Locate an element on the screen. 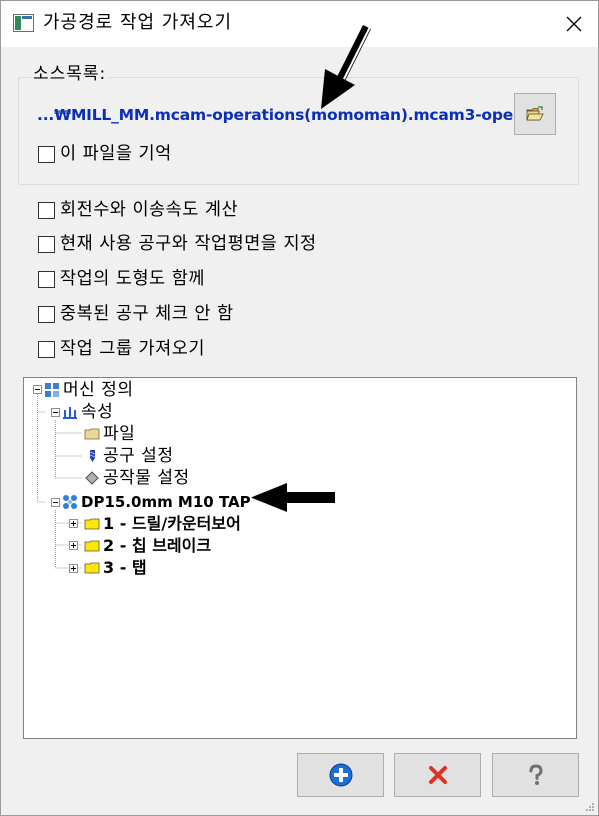  resize-grip-icon is located at coordinates (590, 807).